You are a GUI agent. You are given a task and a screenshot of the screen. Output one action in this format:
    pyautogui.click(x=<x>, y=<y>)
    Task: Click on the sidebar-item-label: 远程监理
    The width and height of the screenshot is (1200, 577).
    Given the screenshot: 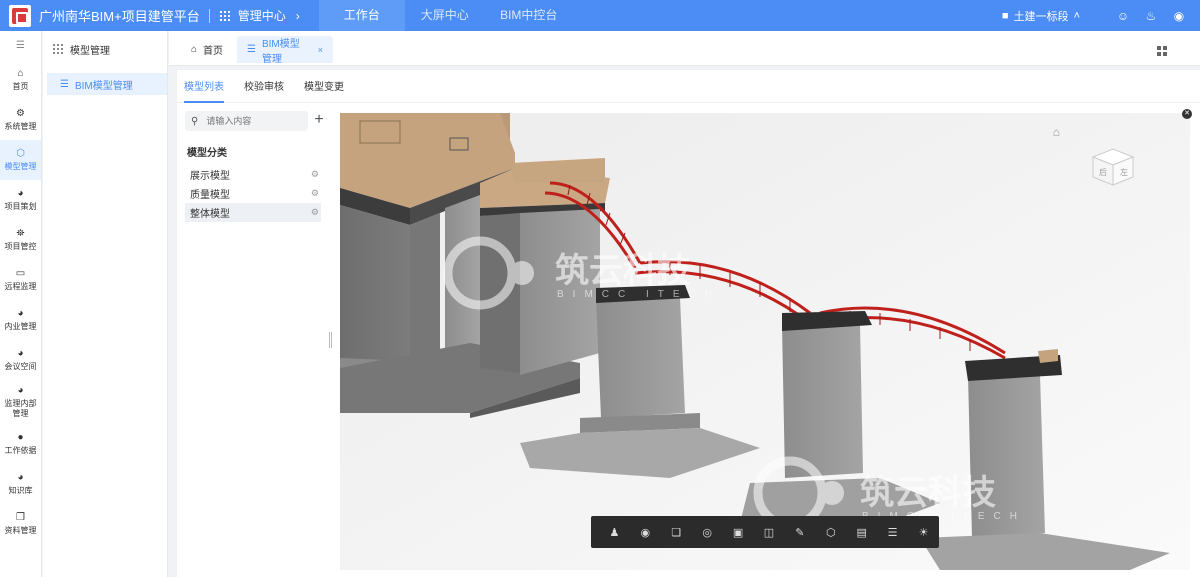 What is the action you would take?
    pyautogui.click(x=20, y=286)
    